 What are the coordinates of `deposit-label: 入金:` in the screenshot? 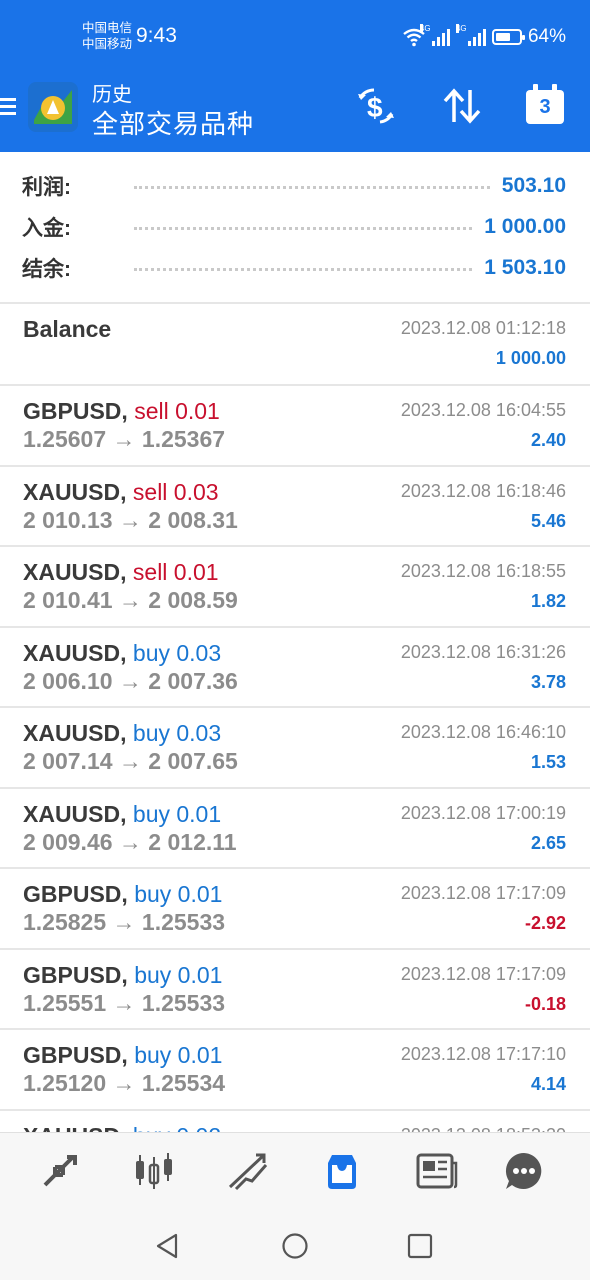 It's located at (46, 228).